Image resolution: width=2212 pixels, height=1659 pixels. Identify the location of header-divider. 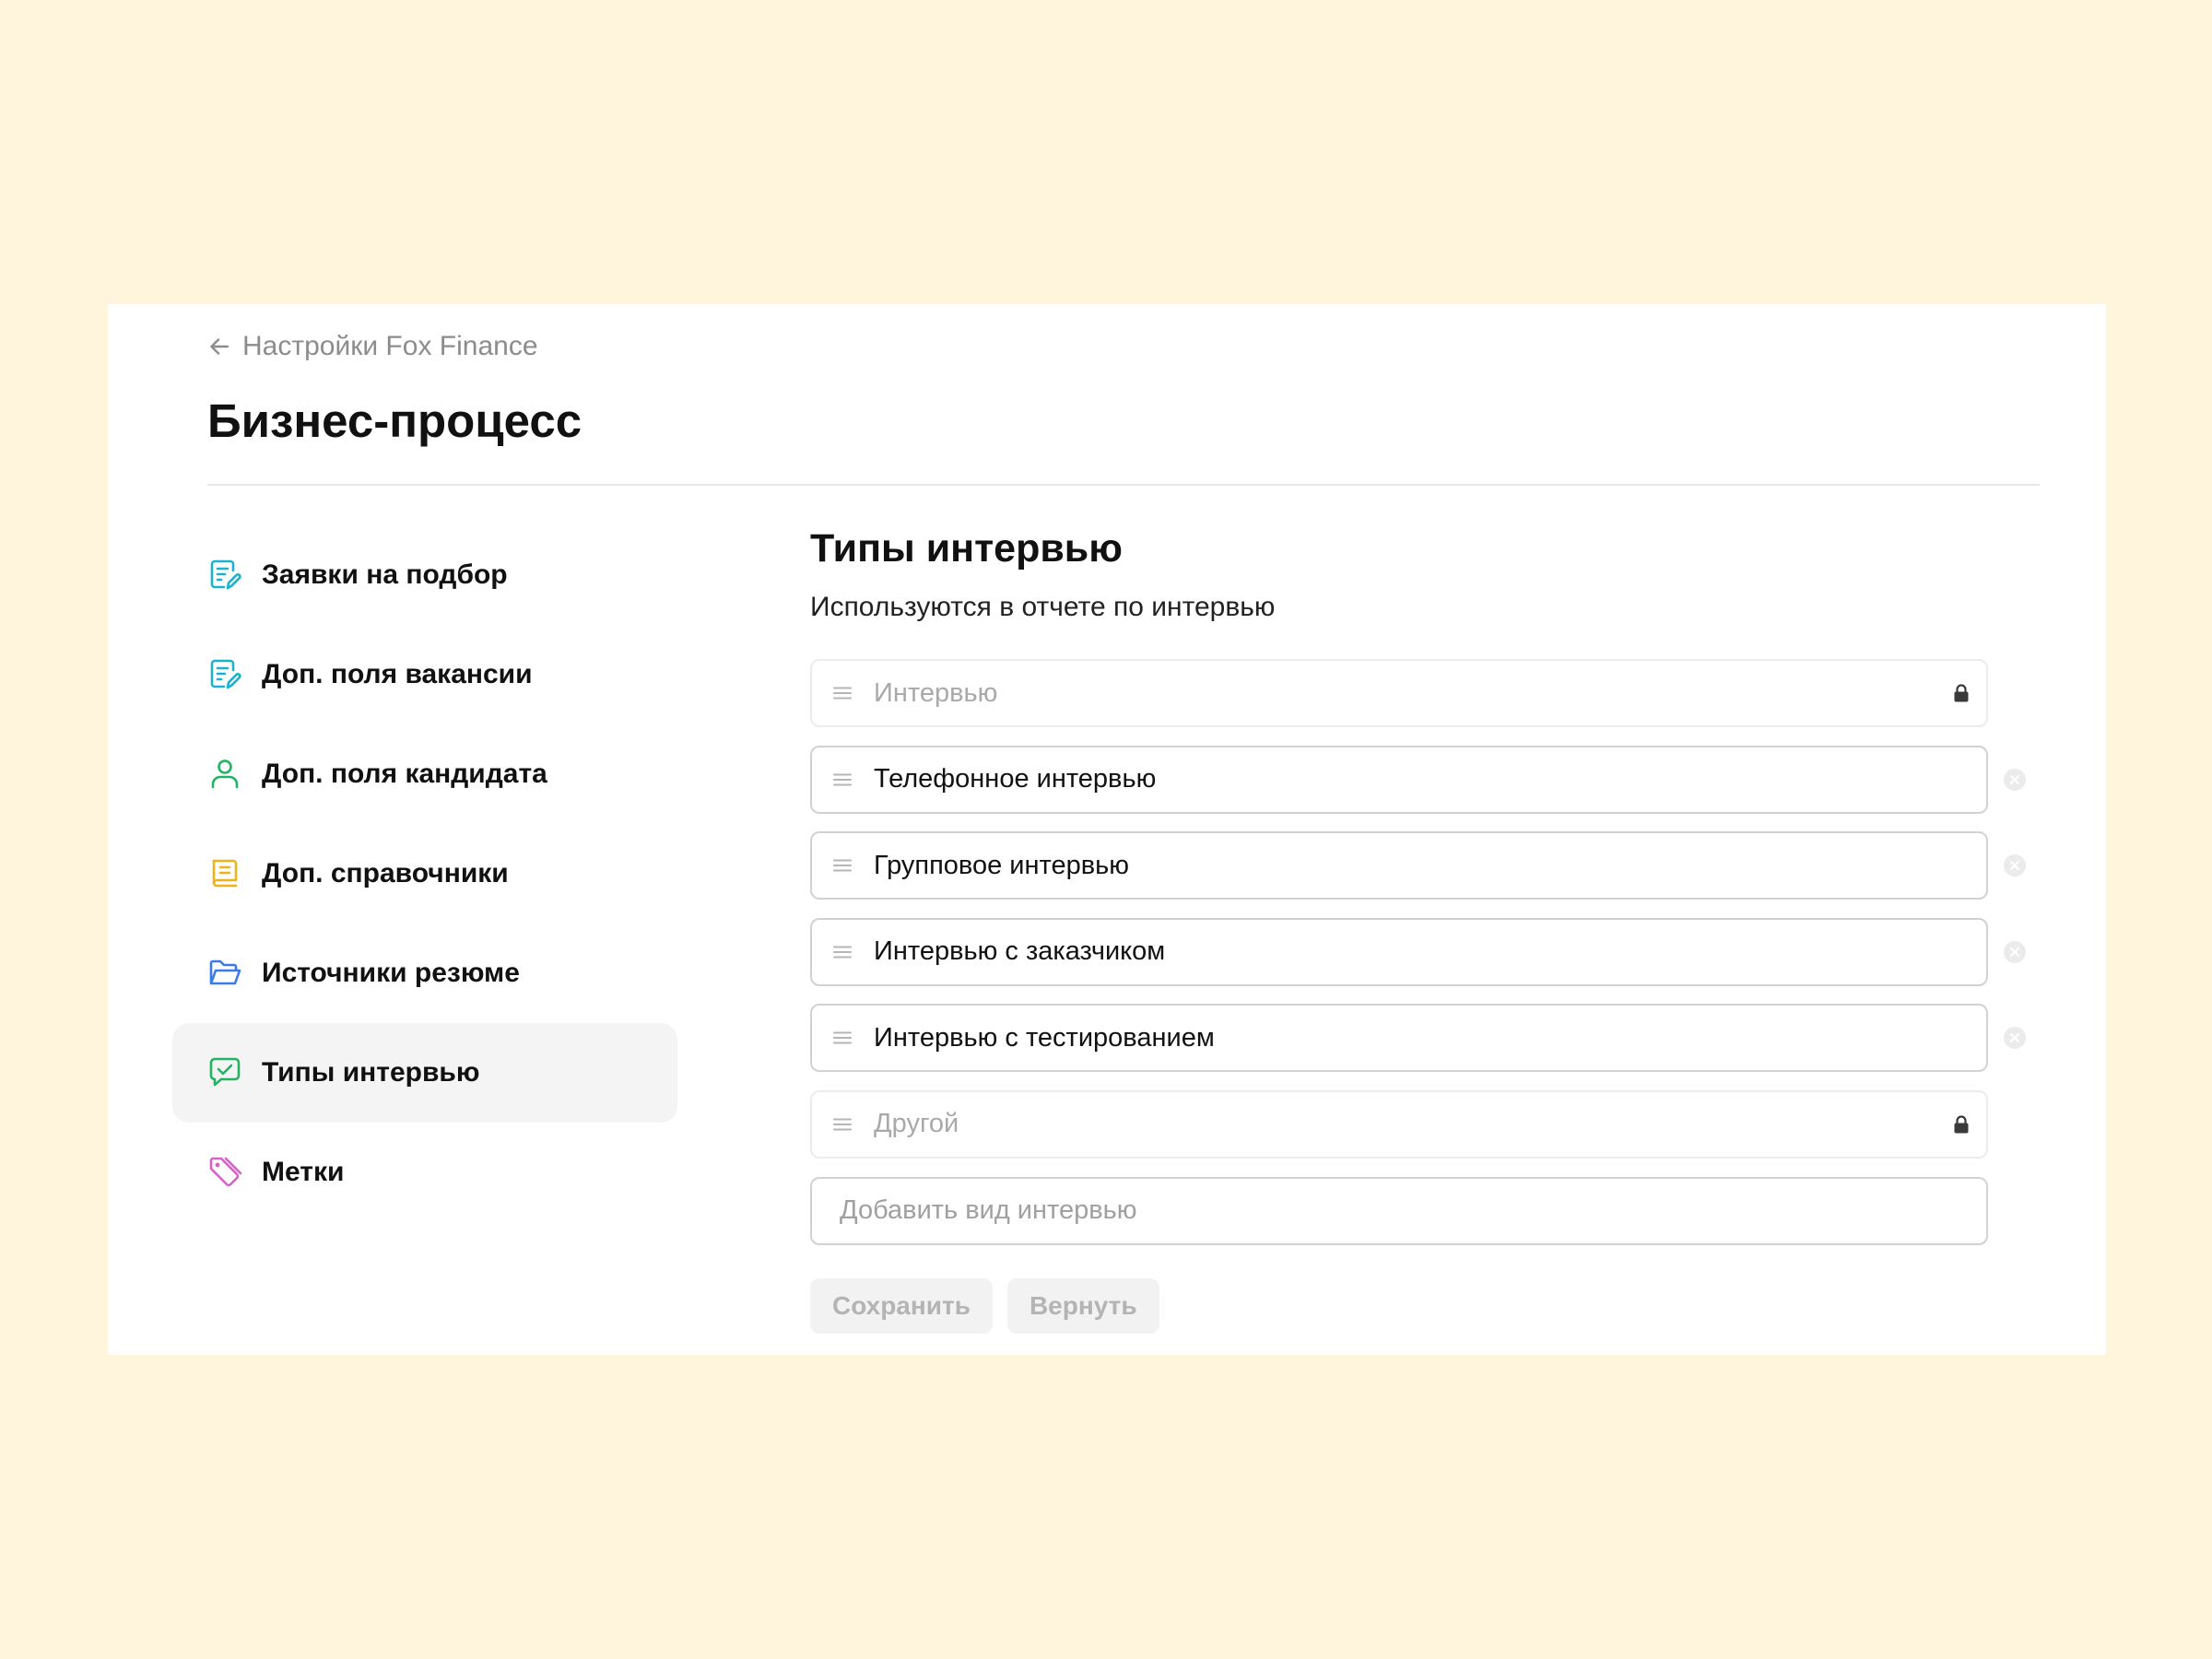
(1123, 485).